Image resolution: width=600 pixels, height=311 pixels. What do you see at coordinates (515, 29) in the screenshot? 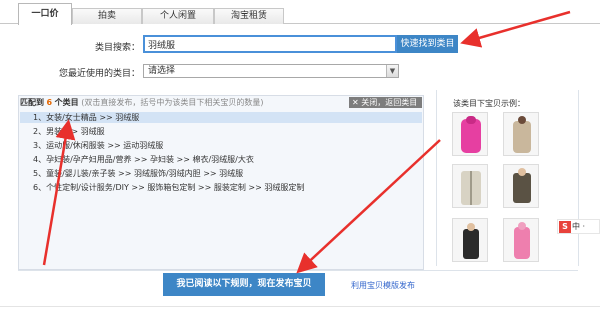
I see `arrow-to-search-button` at bounding box center [515, 29].